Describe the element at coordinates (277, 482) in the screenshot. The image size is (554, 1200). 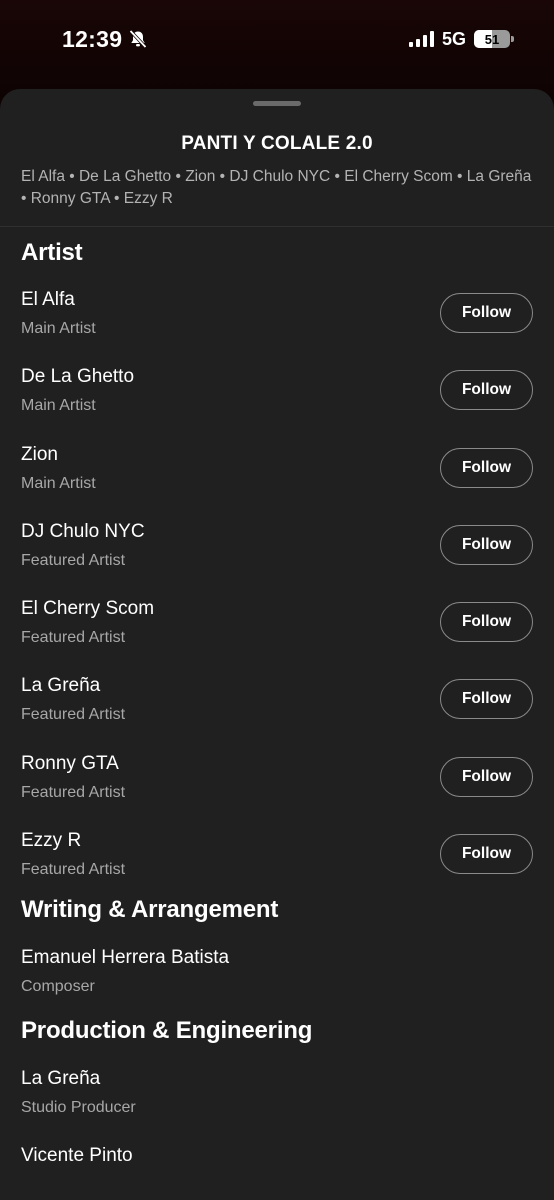
I see `credit-row: Zion Main Artist Follow` at that location.